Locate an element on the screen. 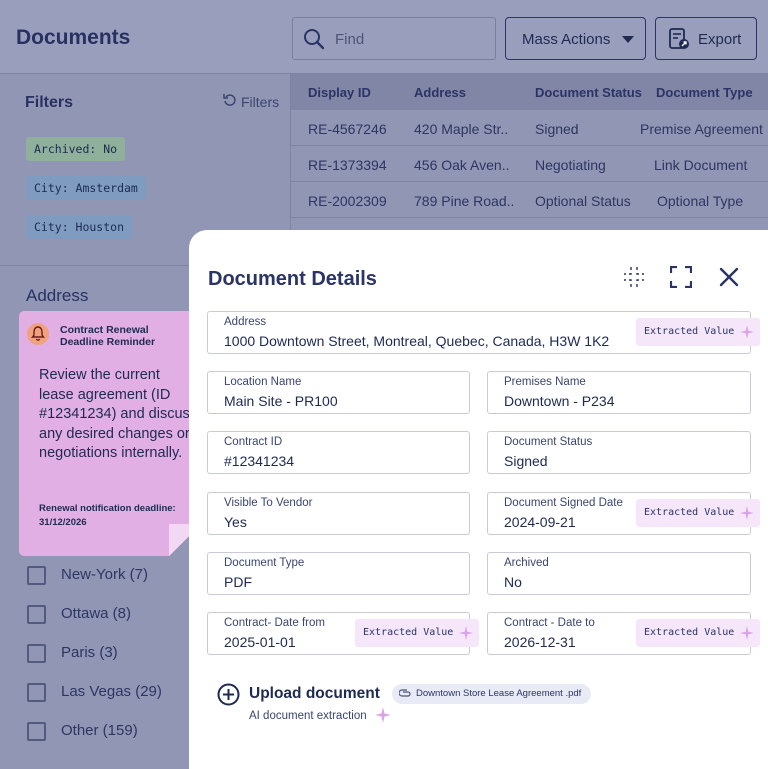 This screenshot has height=769, width=768. address-option-label: New-York (7) is located at coordinates (104, 574).